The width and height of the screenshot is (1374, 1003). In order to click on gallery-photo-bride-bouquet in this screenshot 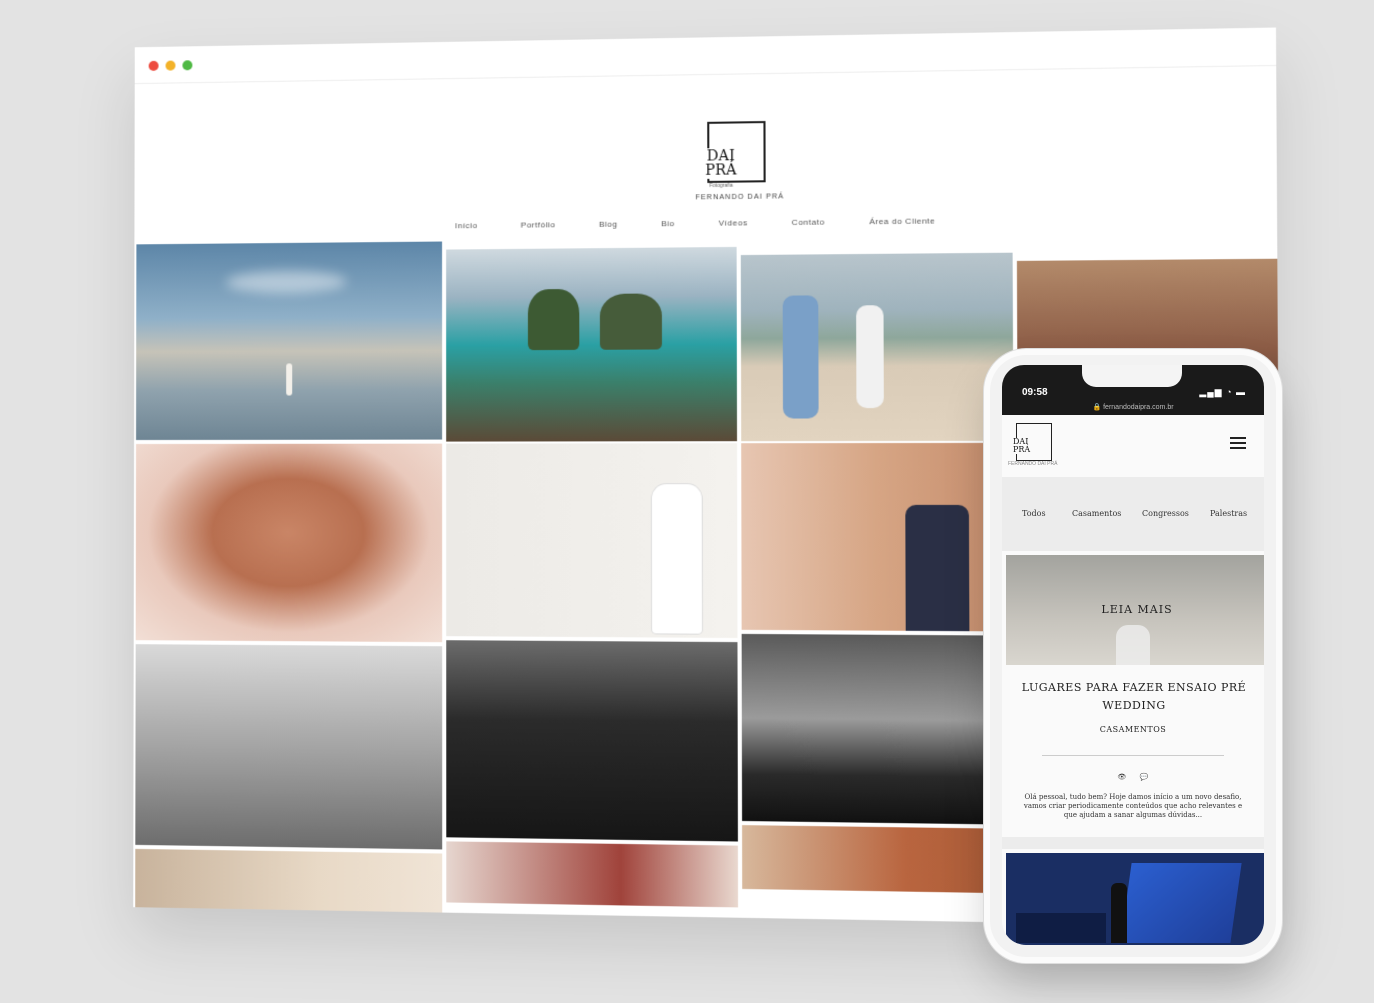, I will do `click(591, 540)`.